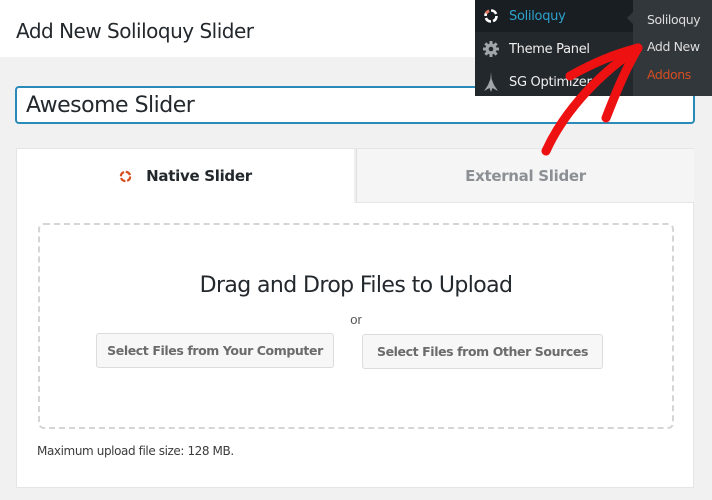  I want to click on soliloquy-submenu: Soliloquy Add New Addons, so click(672, 48).